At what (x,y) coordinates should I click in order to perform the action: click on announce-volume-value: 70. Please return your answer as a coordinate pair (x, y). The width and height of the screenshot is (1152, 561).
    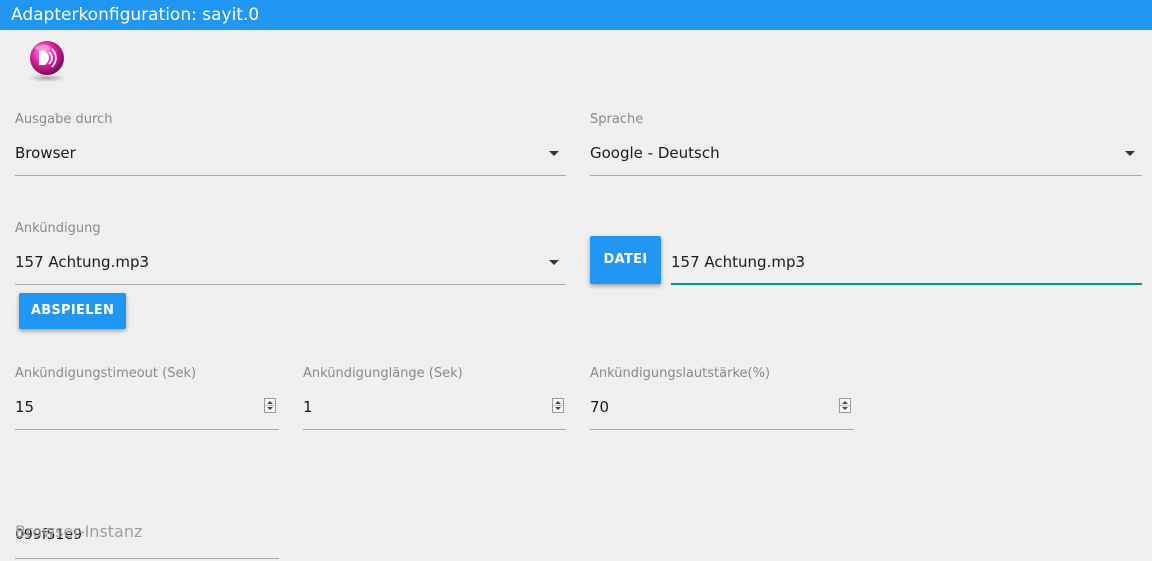
    Looking at the image, I should click on (600, 407).